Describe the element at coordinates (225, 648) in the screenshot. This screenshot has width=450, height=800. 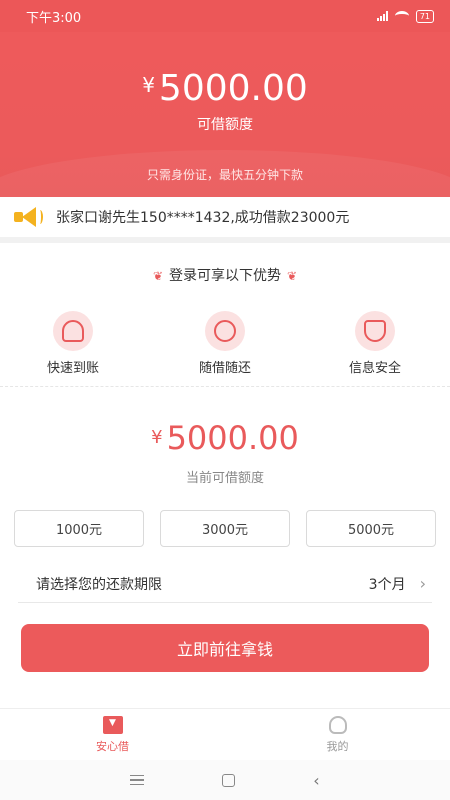
I see `get-money-button: 立即前往拿钱` at that location.